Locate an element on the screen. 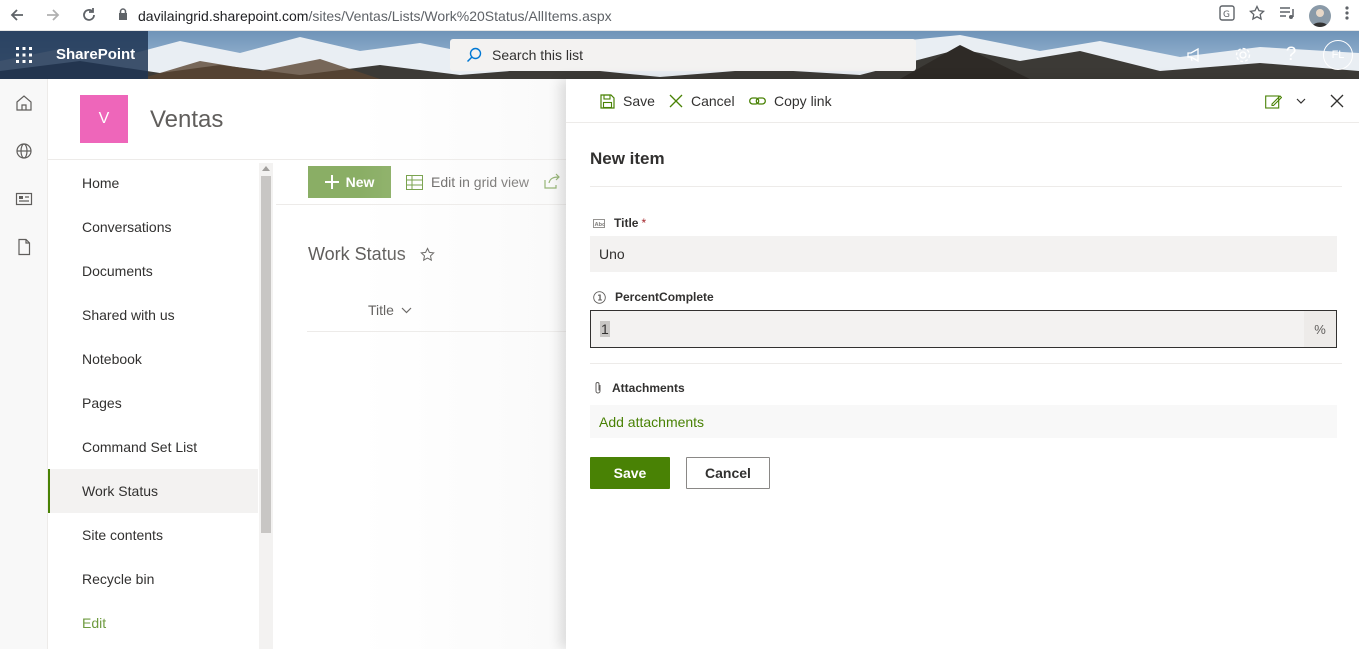 This screenshot has height=649, width=1359. help-icon: ? is located at coordinates (1291, 55).